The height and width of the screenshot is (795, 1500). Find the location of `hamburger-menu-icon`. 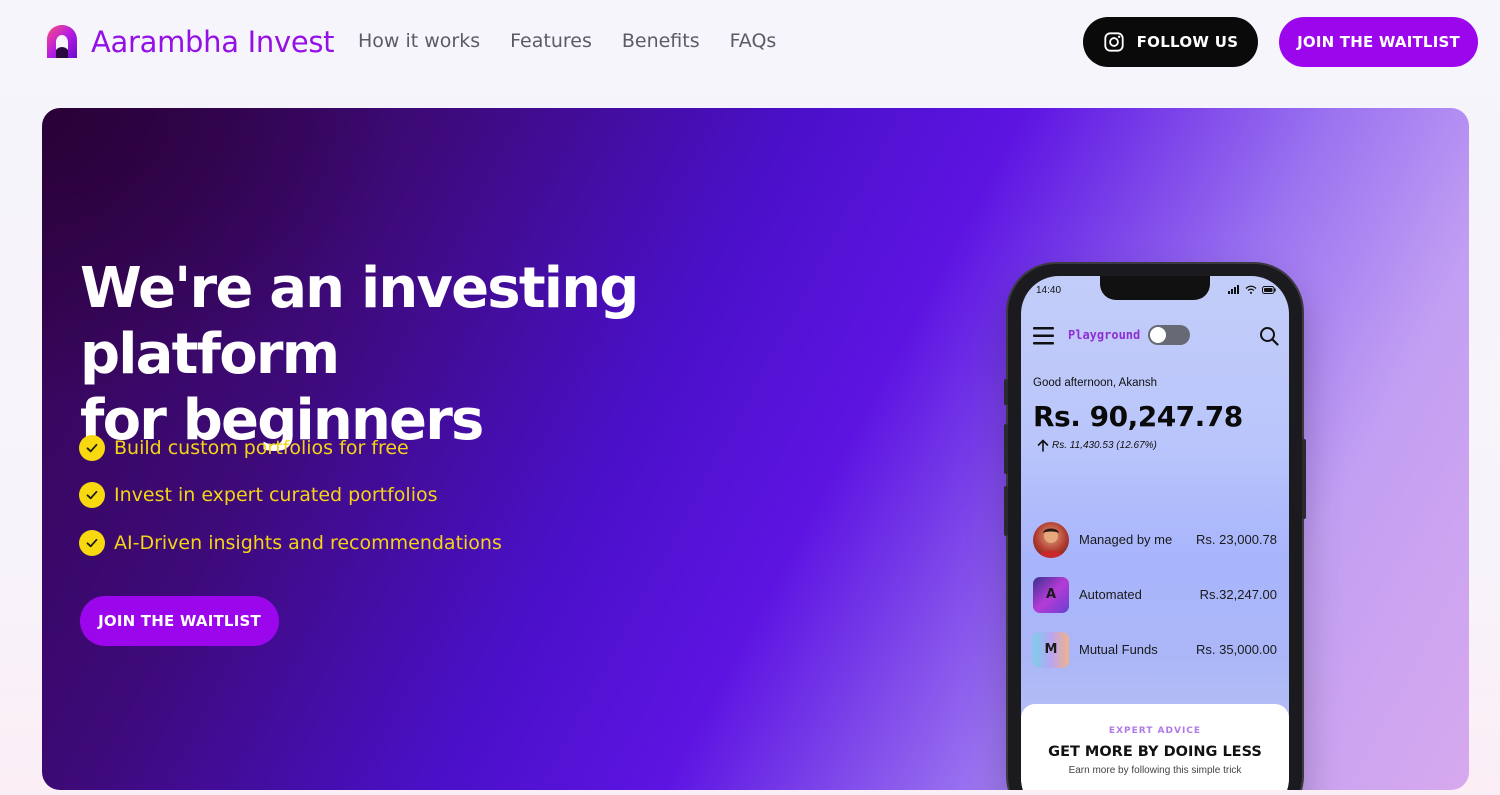

hamburger-menu-icon is located at coordinates (1044, 336).